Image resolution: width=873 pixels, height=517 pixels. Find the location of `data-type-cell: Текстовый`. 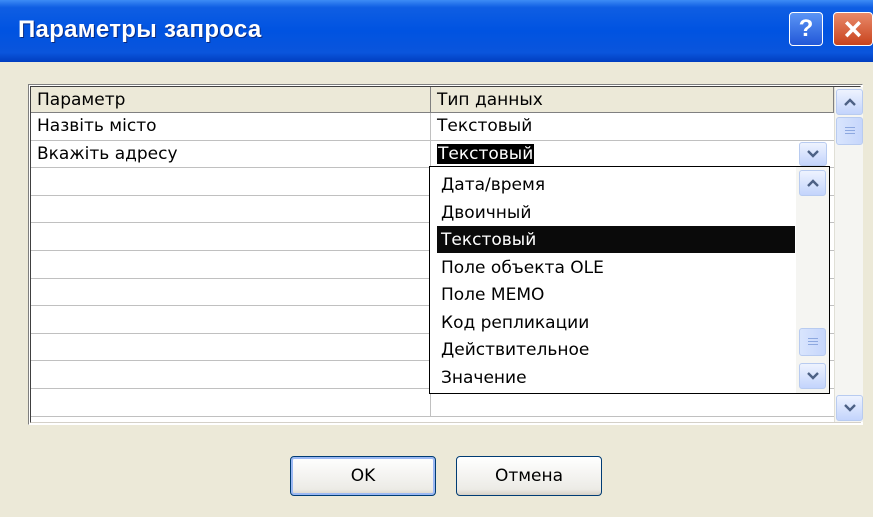

data-type-cell: Текстовый is located at coordinates (632, 126).